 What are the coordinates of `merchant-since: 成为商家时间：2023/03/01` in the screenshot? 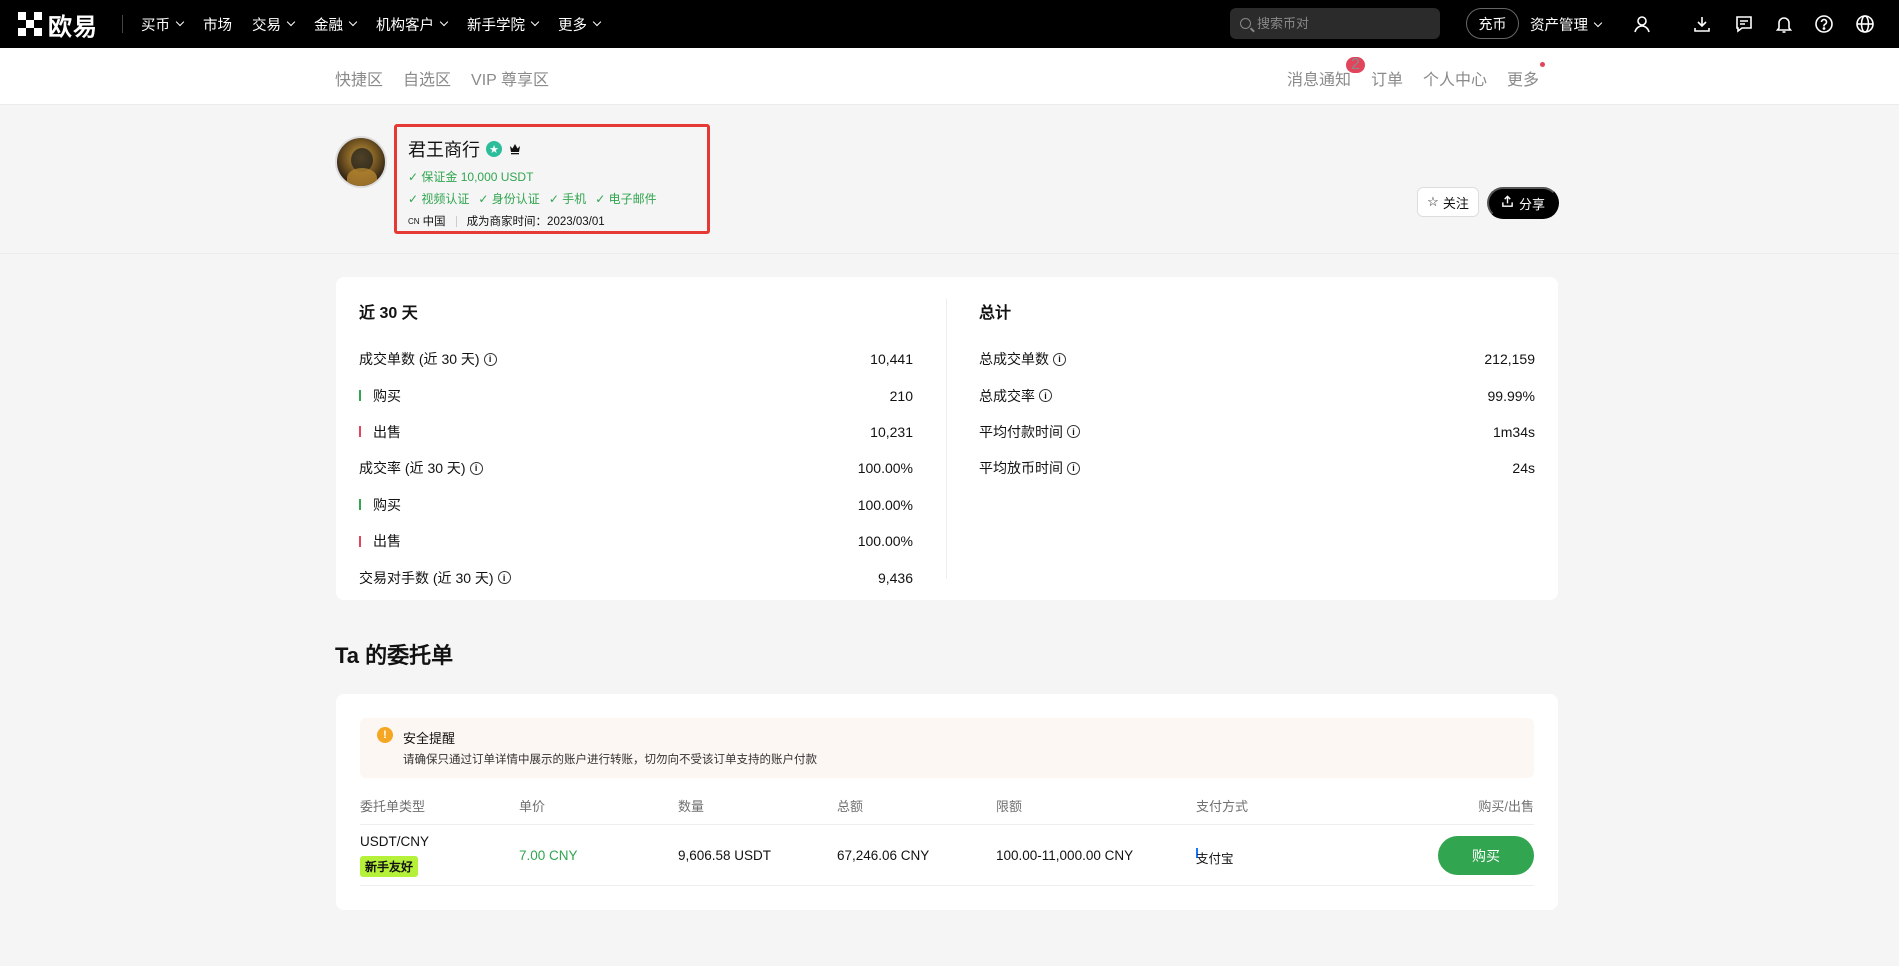 It's located at (535, 222).